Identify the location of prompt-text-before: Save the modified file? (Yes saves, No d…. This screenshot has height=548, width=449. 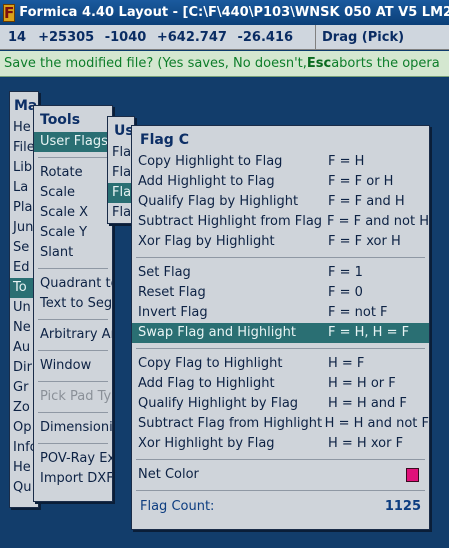
(155, 63).